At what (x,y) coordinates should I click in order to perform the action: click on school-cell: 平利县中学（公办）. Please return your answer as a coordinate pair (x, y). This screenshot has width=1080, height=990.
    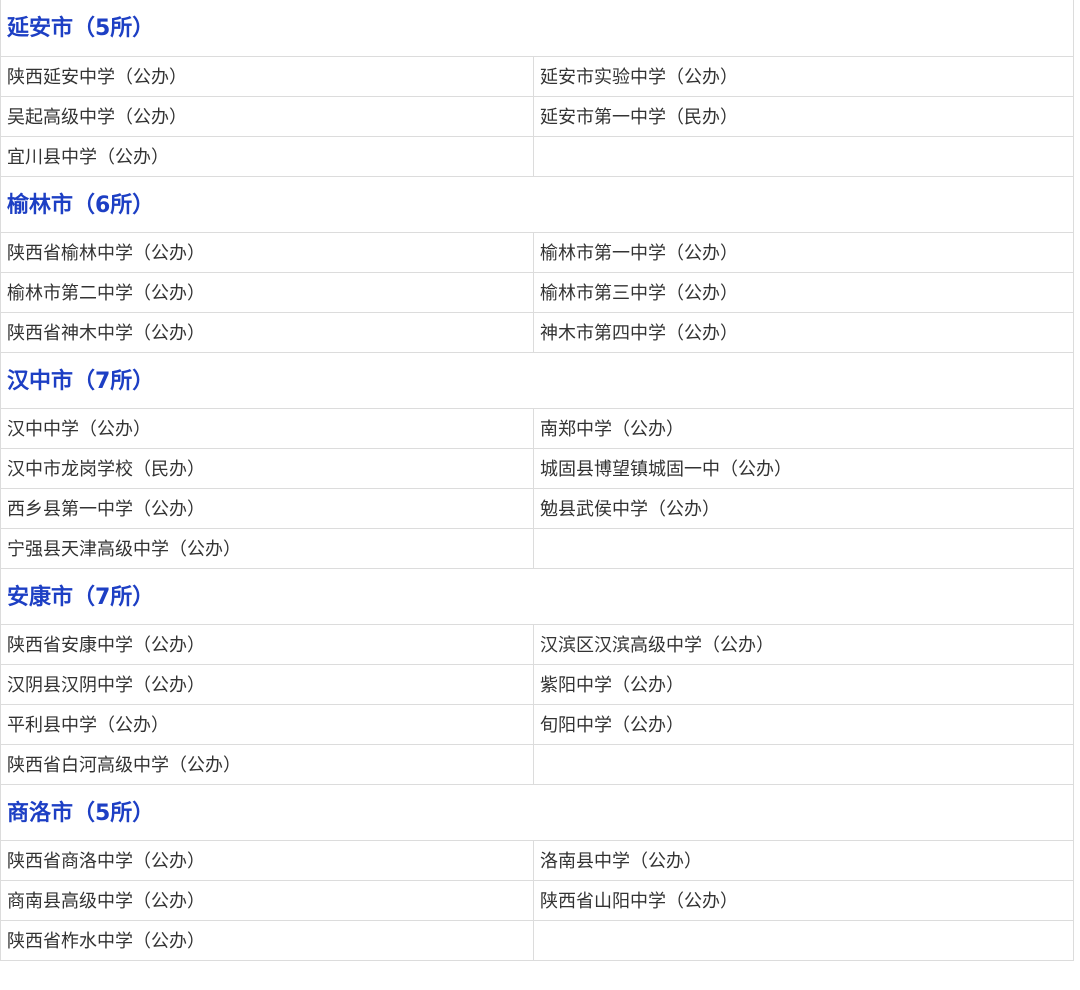
    Looking at the image, I should click on (267, 724).